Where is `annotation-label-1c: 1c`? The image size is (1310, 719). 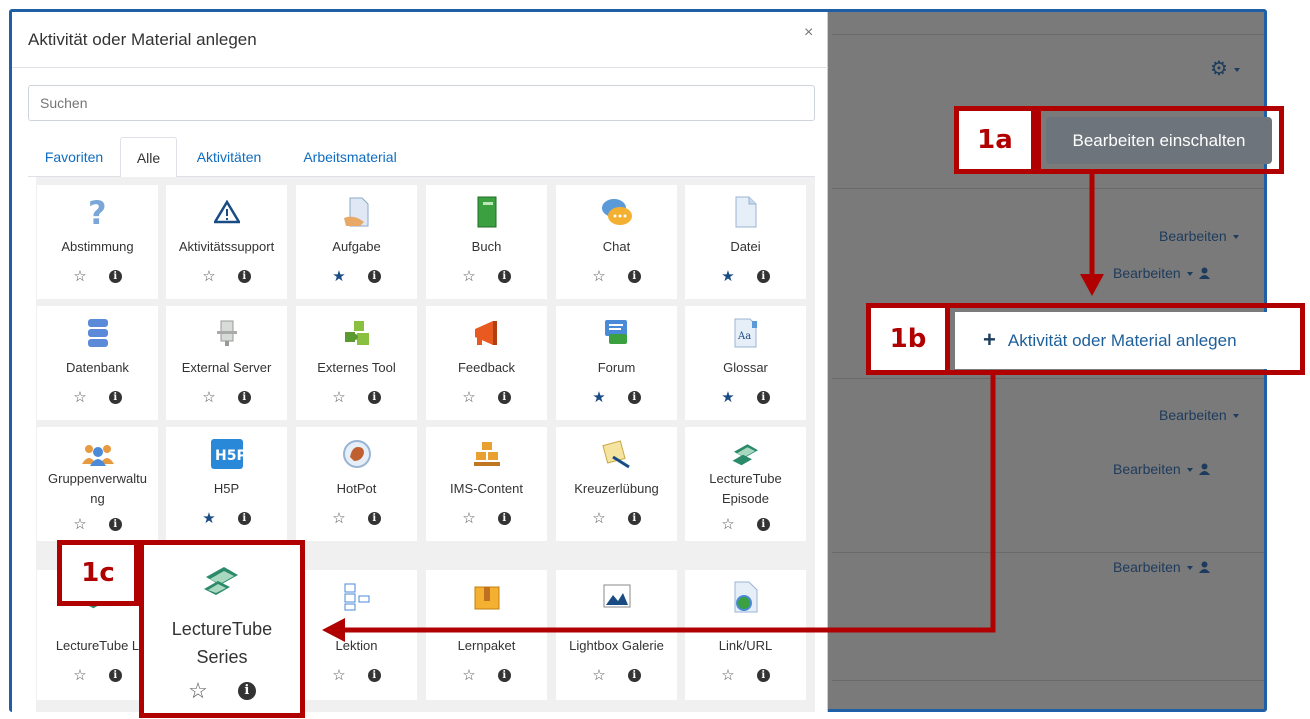
annotation-label-1c: 1c is located at coordinates (98, 573).